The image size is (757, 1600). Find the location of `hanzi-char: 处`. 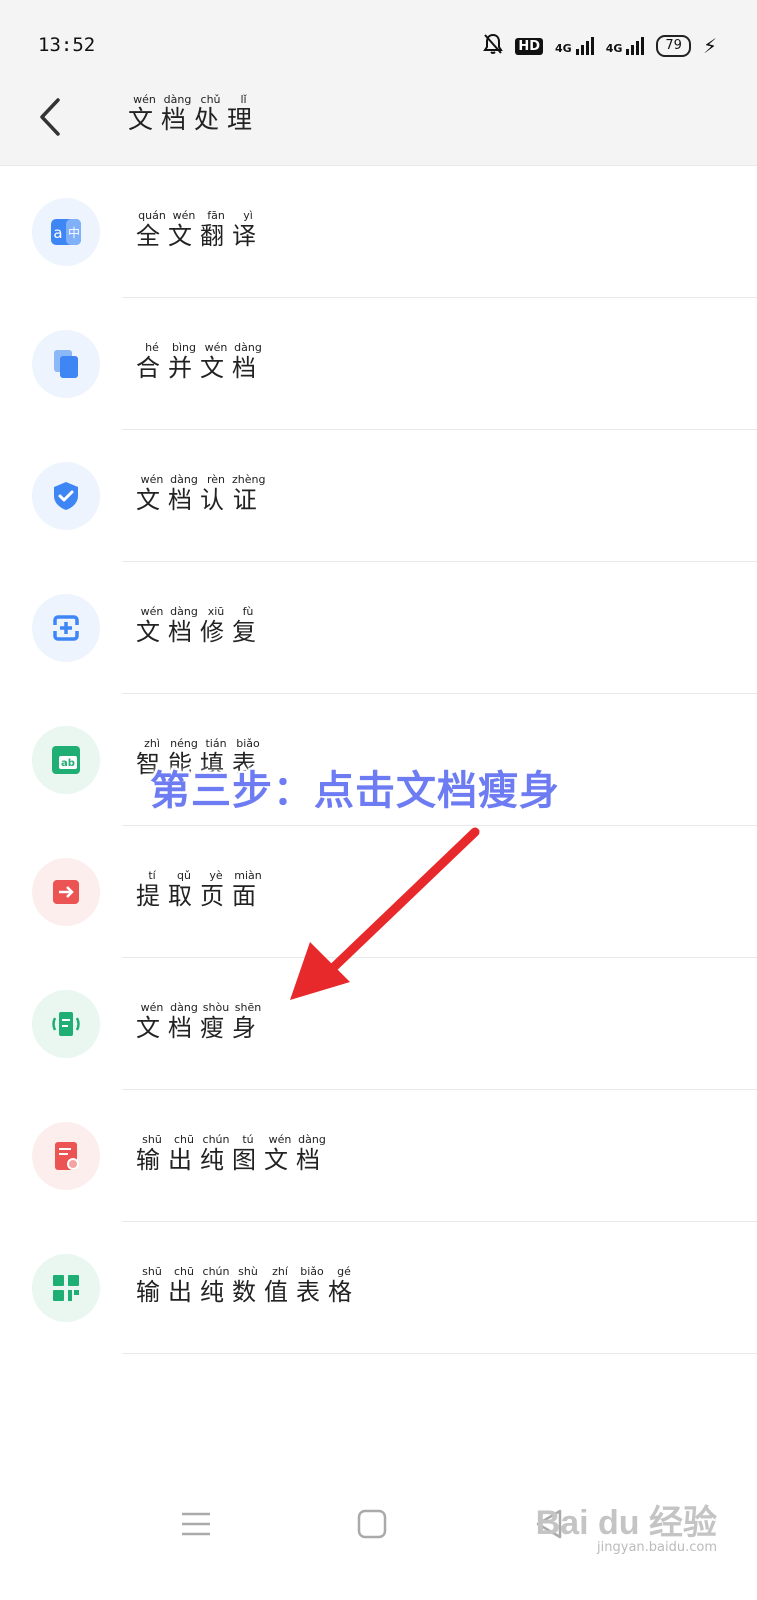

hanzi-char: 处 is located at coordinates (211, 119).